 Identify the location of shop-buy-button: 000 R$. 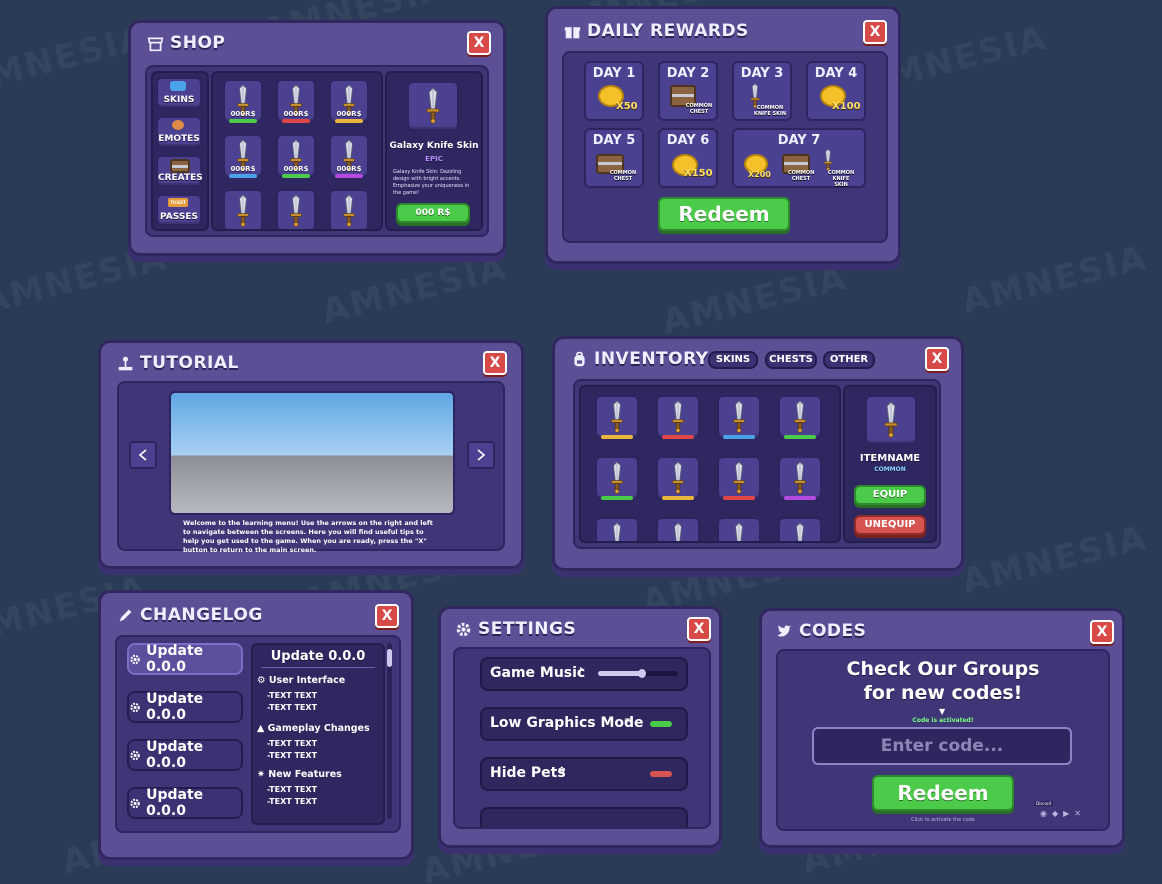
(433, 213).